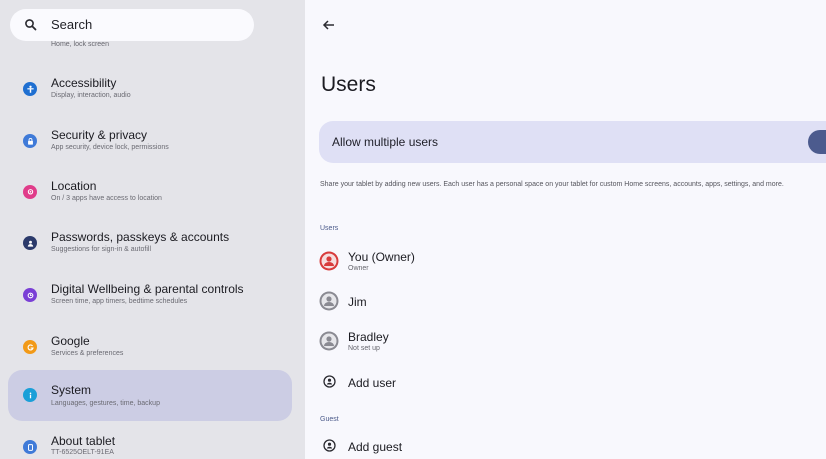 The image size is (826, 459). What do you see at coordinates (31, 25) in the screenshot?
I see `search-icon` at bounding box center [31, 25].